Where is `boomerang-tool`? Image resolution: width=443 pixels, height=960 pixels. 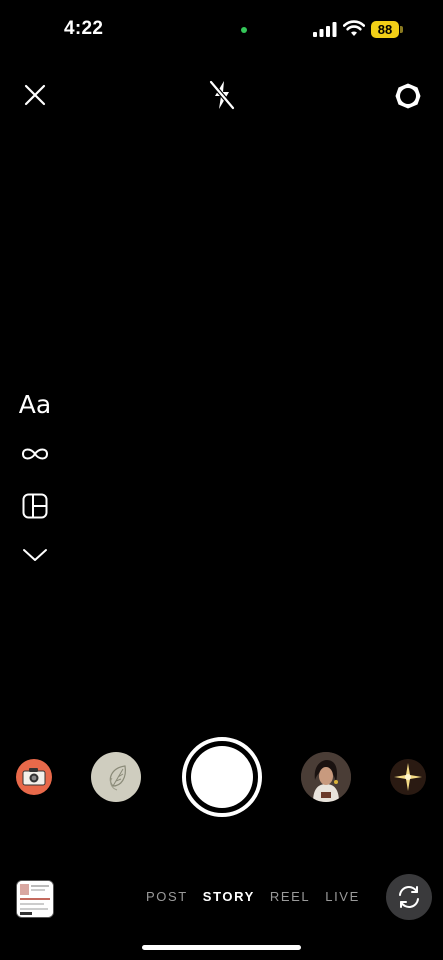 boomerang-tool is located at coordinates (35, 454).